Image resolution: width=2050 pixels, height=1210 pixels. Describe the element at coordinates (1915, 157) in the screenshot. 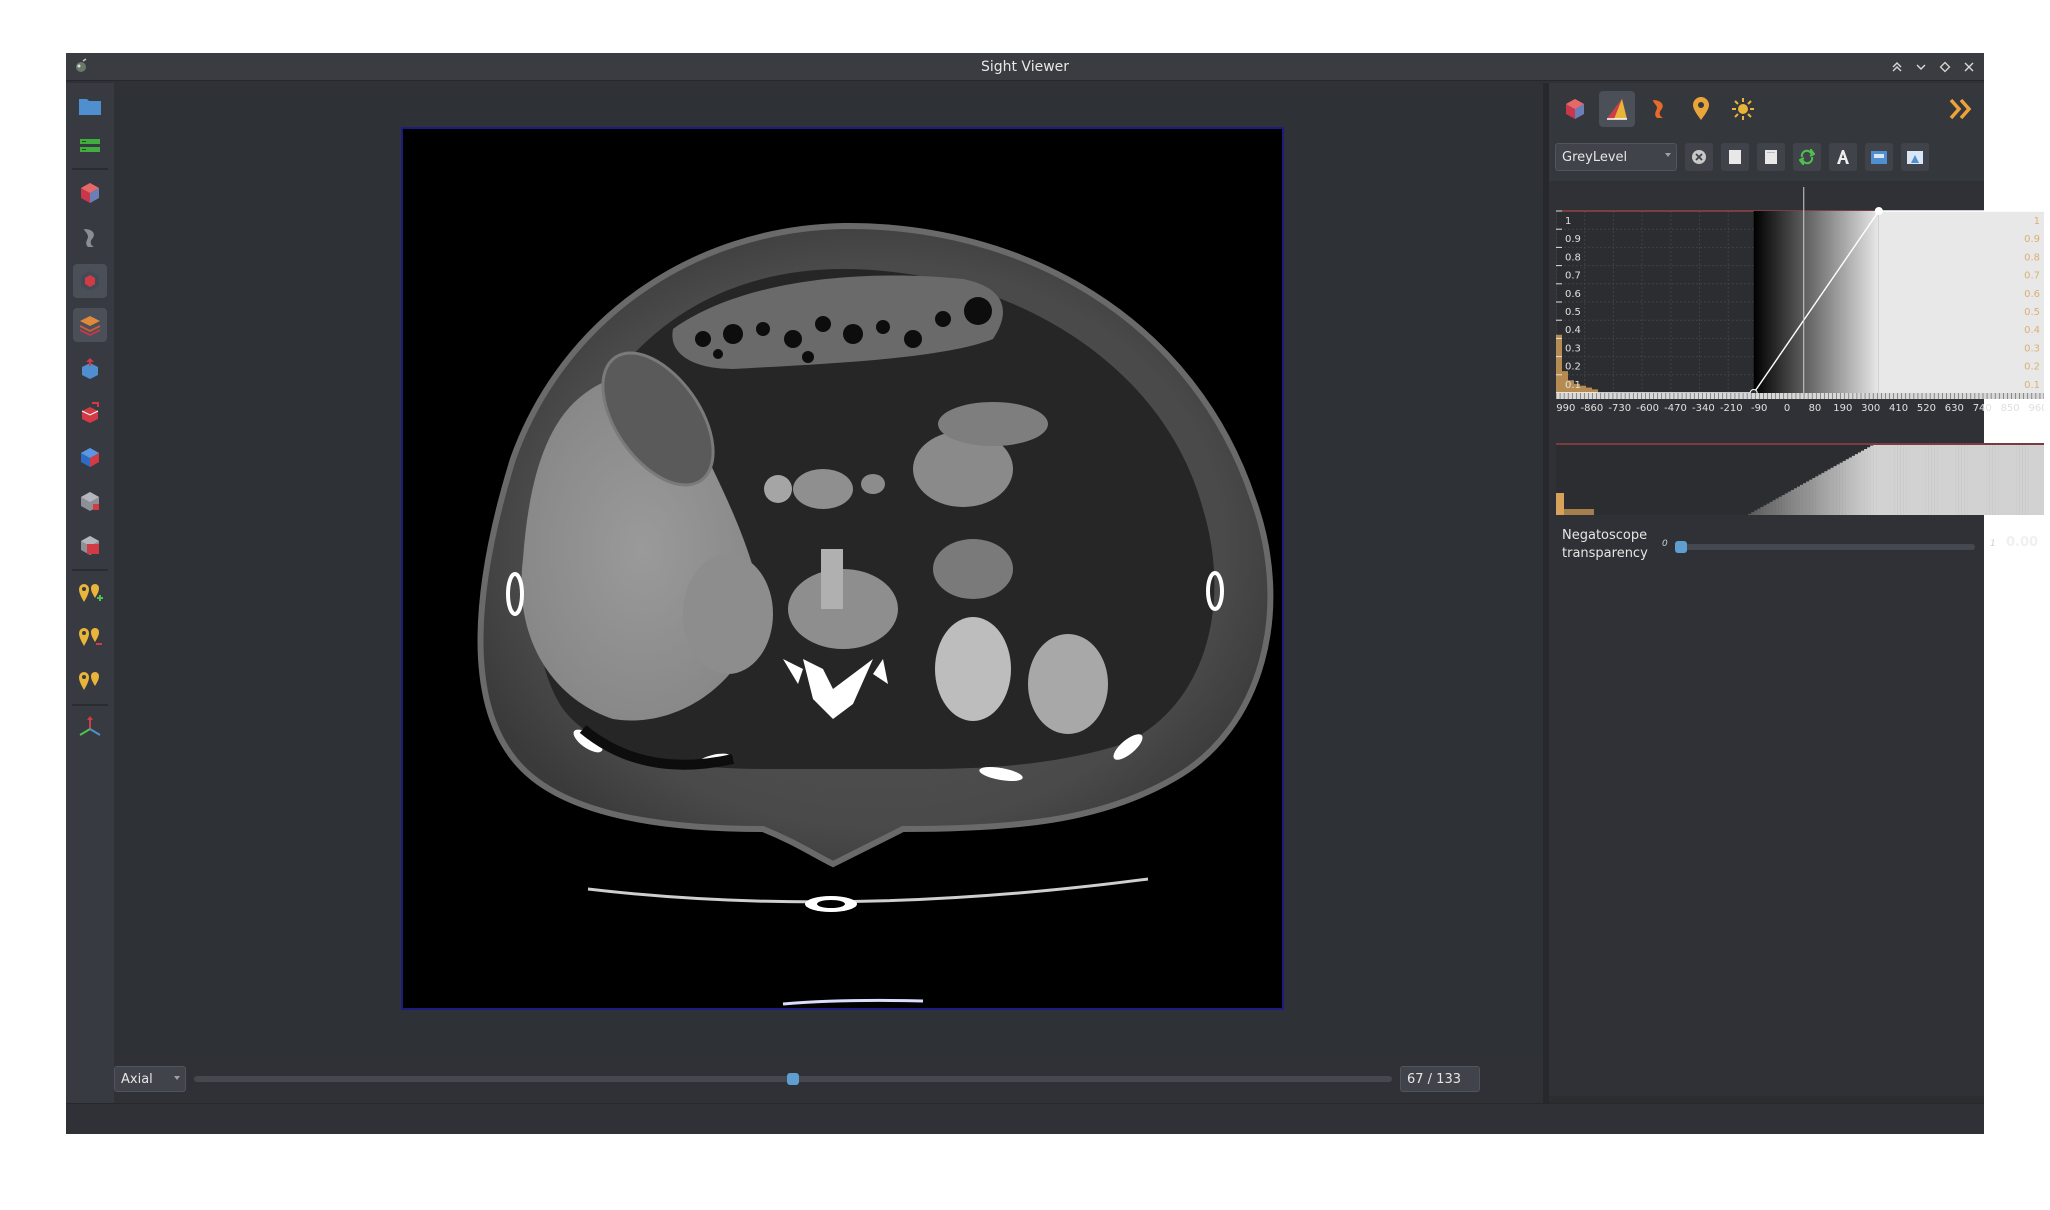

I see `export-tf-button` at that location.